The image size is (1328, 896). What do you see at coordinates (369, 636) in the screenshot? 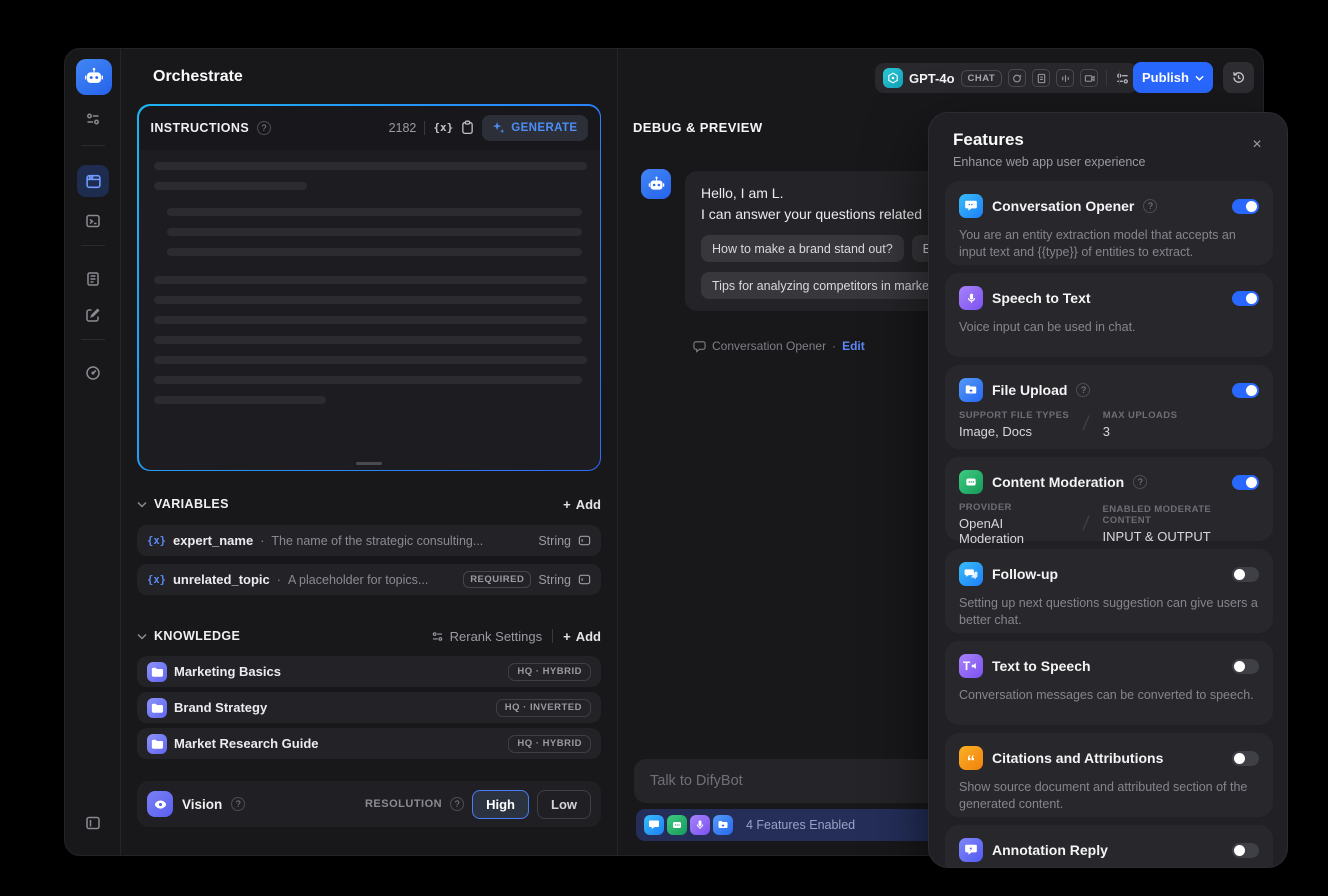
I see `knowledge-header: KNOWLEDGE Rerank Settings + Add` at bounding box center [369, 636].